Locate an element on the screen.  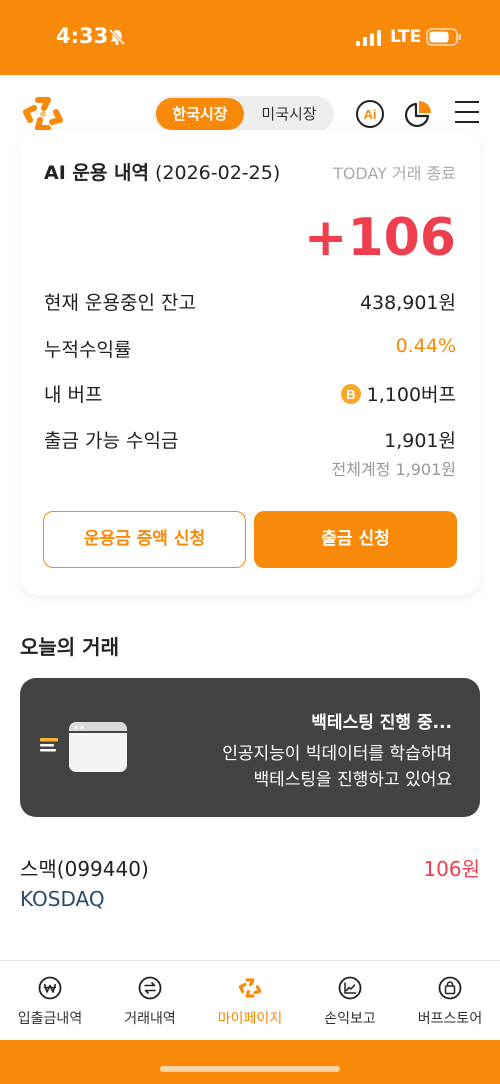
ai-icon: Ai is located at coordinates (370, 114).